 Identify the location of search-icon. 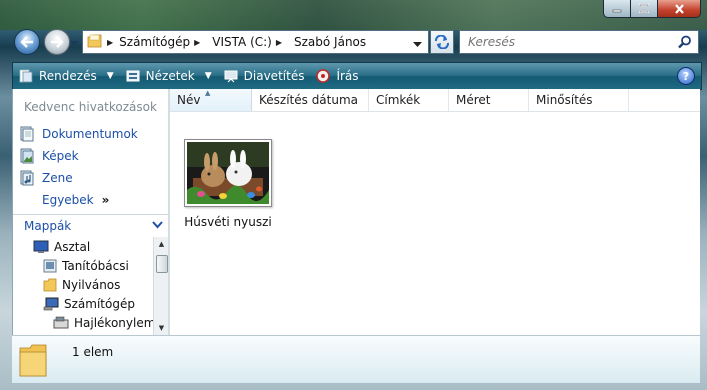
(685, 43).